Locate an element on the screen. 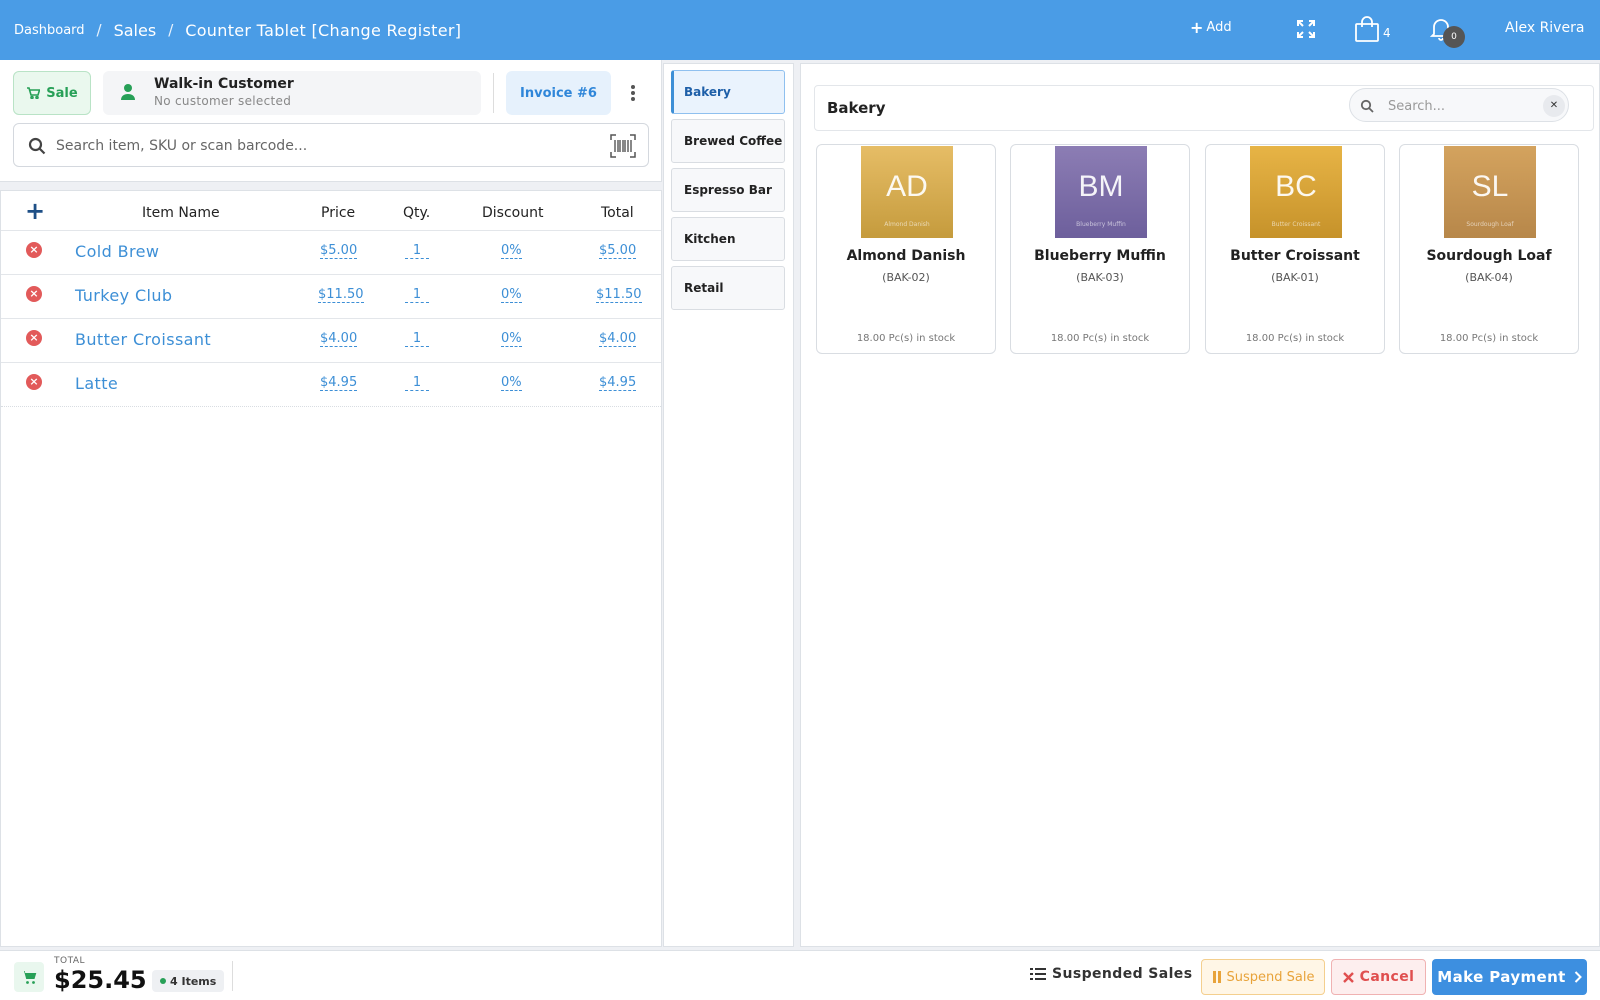  item-count-badge: 4 Items is located at coordinates (188, 981).